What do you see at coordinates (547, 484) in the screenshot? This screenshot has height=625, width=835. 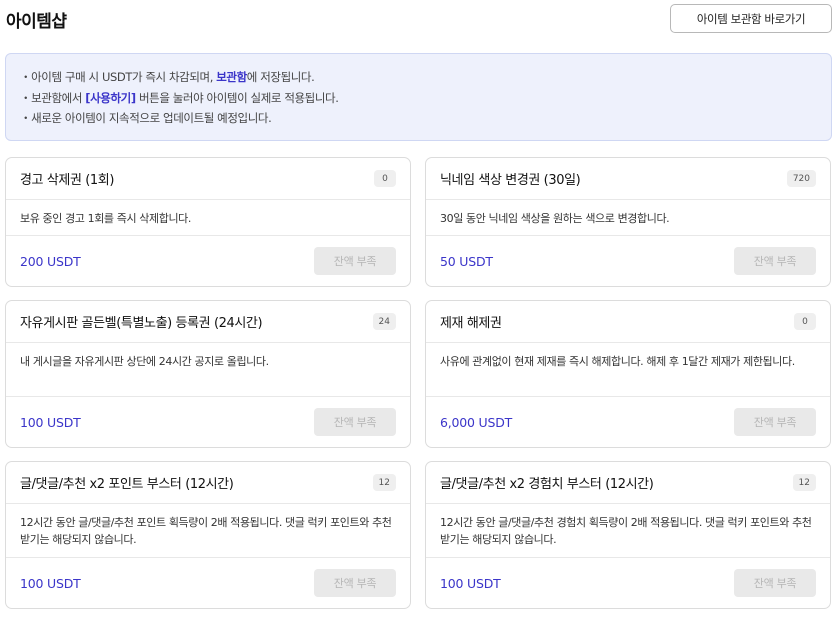 I see `item-title: 글/댓글/추천 x2 경험치 부스터 (12시간)` at bounding box center [547, 484].